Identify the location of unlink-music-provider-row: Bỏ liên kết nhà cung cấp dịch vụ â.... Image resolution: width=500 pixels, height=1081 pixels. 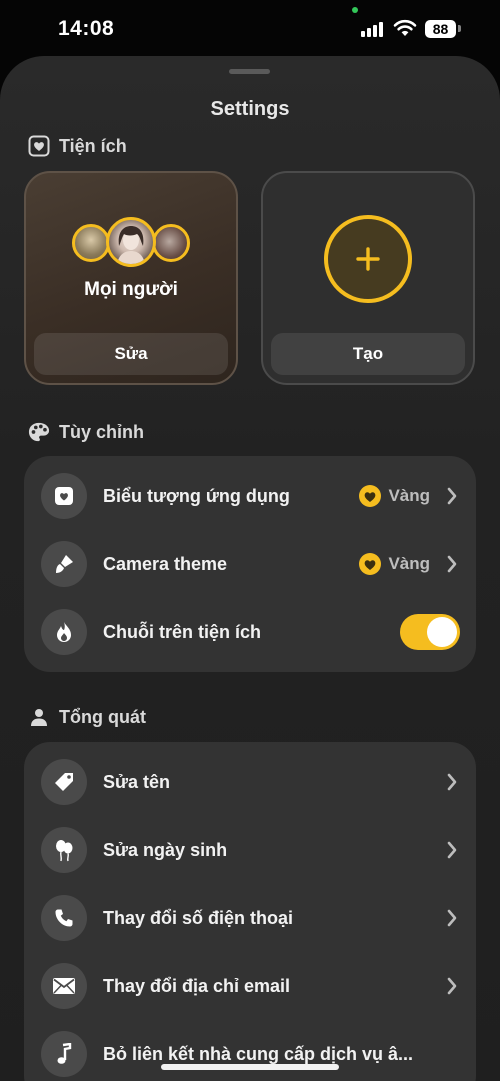
(250, 1050).